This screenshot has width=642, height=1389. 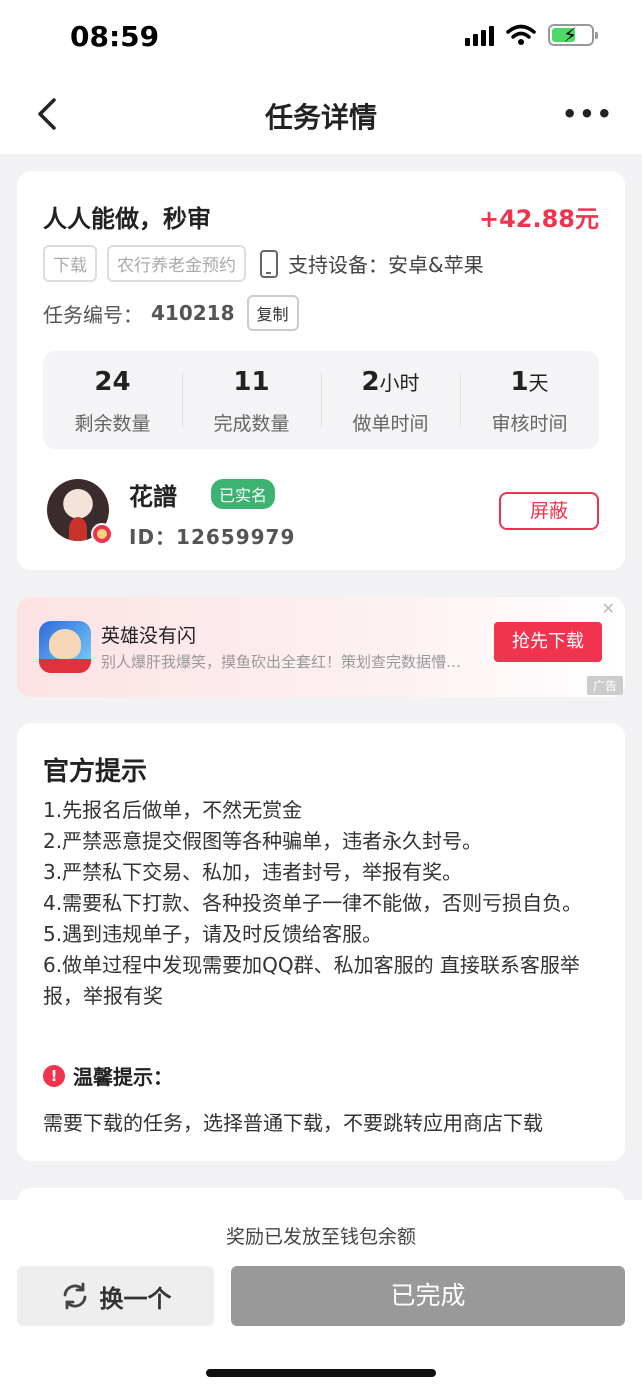 What do you see at coordinates (604, 685) in the screenshot?
I see `ad-label: 广告` at bounding box center [604, 685].